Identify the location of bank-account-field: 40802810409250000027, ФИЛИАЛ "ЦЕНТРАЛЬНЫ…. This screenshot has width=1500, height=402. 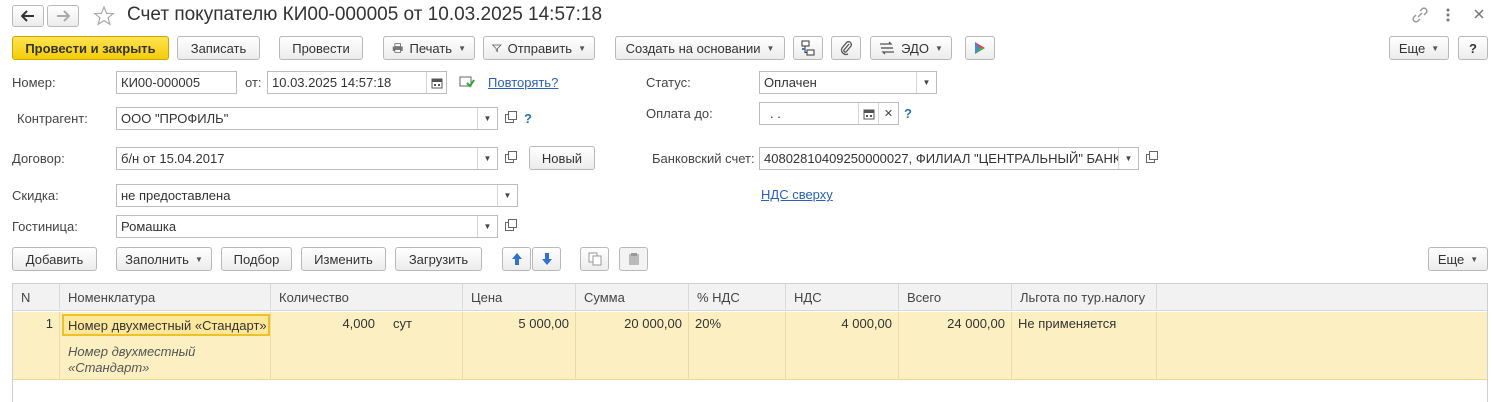
(949, 158).